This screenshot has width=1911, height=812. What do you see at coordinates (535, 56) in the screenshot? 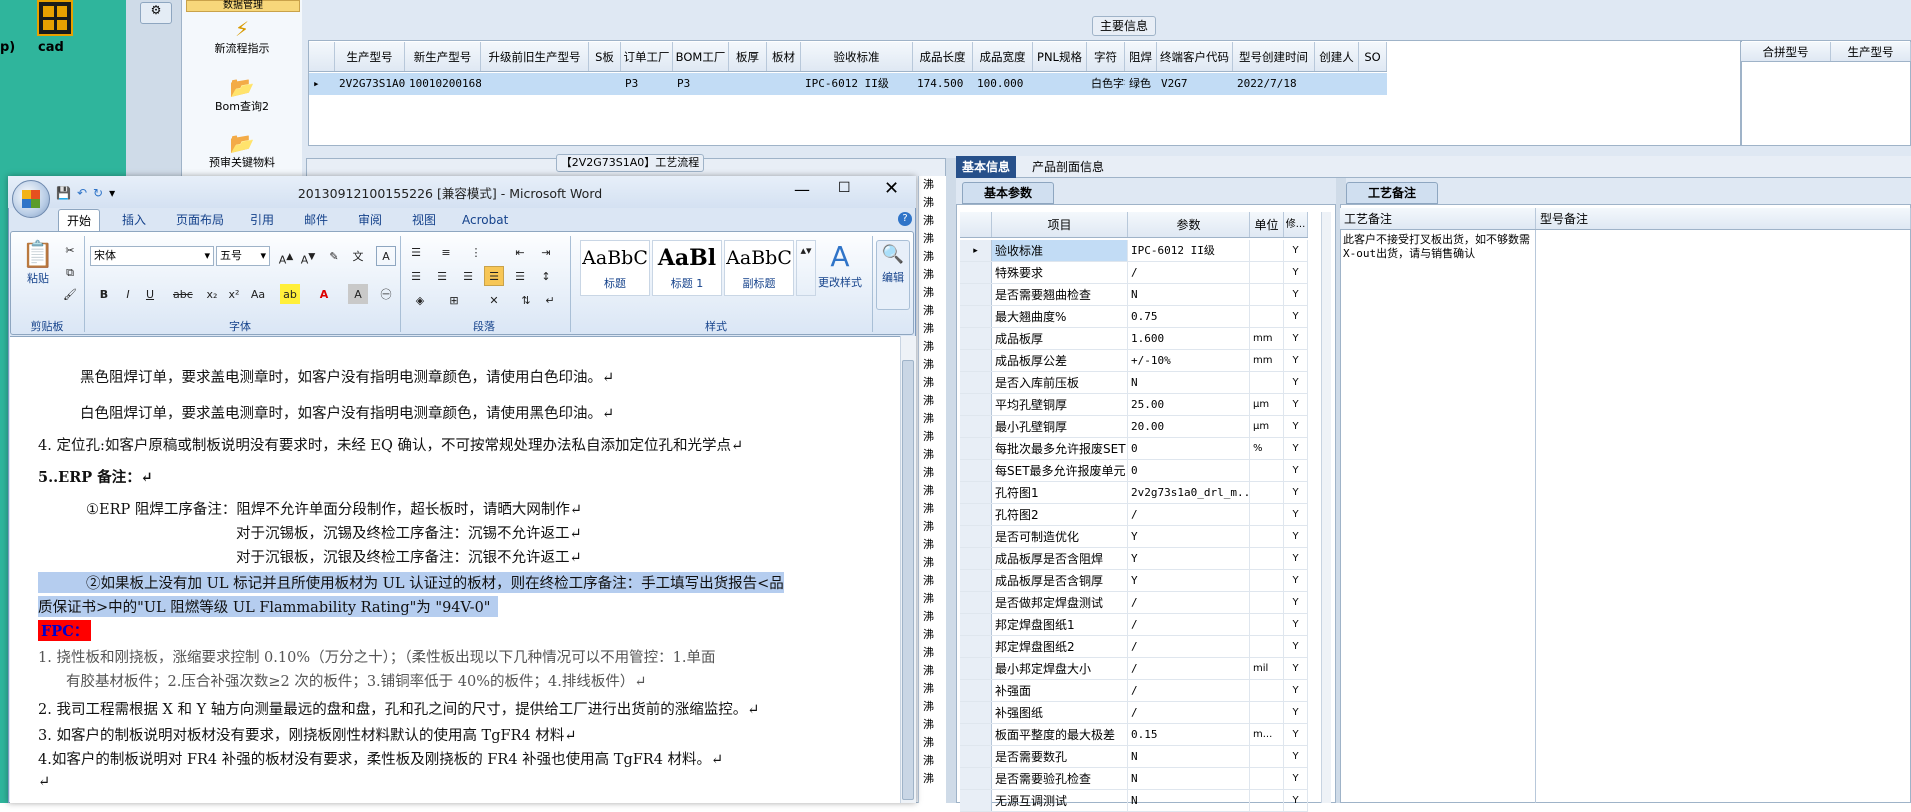
I see `column-header: 升级前旧生产型号` at bounding box center [535, 56].